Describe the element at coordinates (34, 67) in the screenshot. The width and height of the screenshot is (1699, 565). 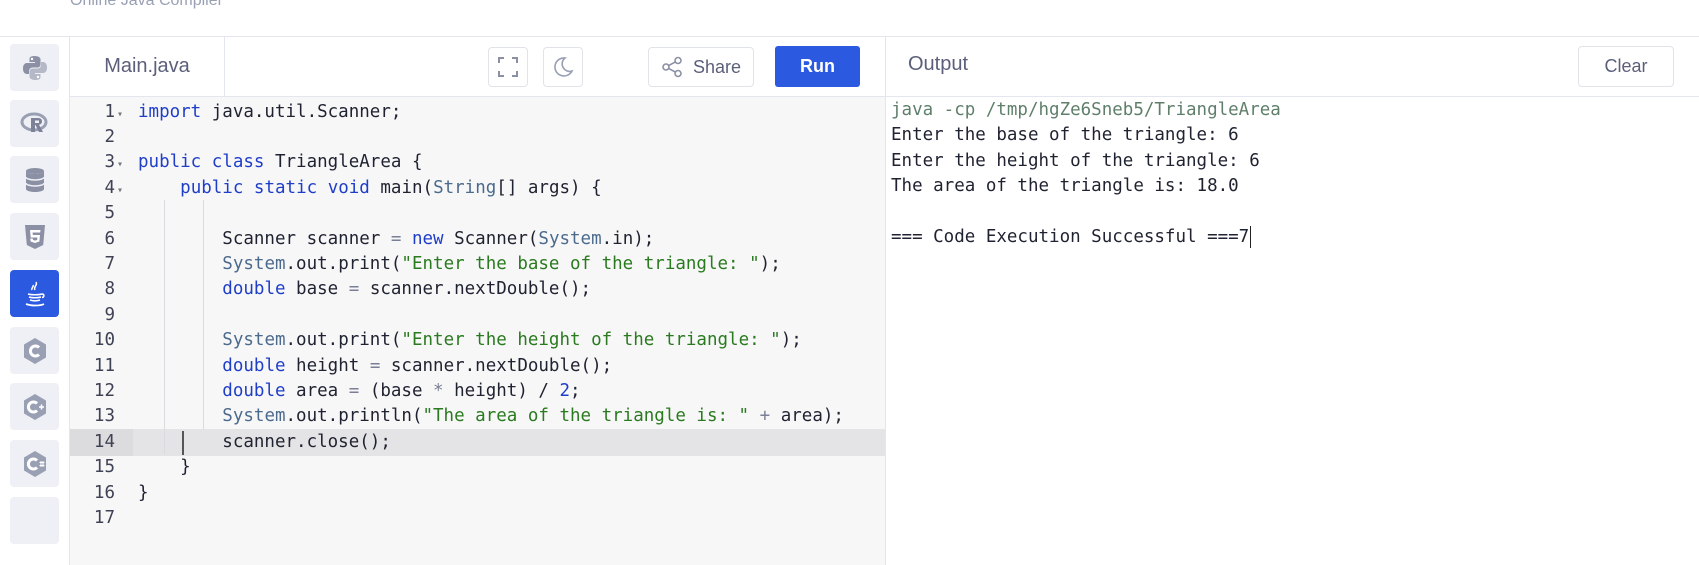
I see `sidebar-item-python` at that location.